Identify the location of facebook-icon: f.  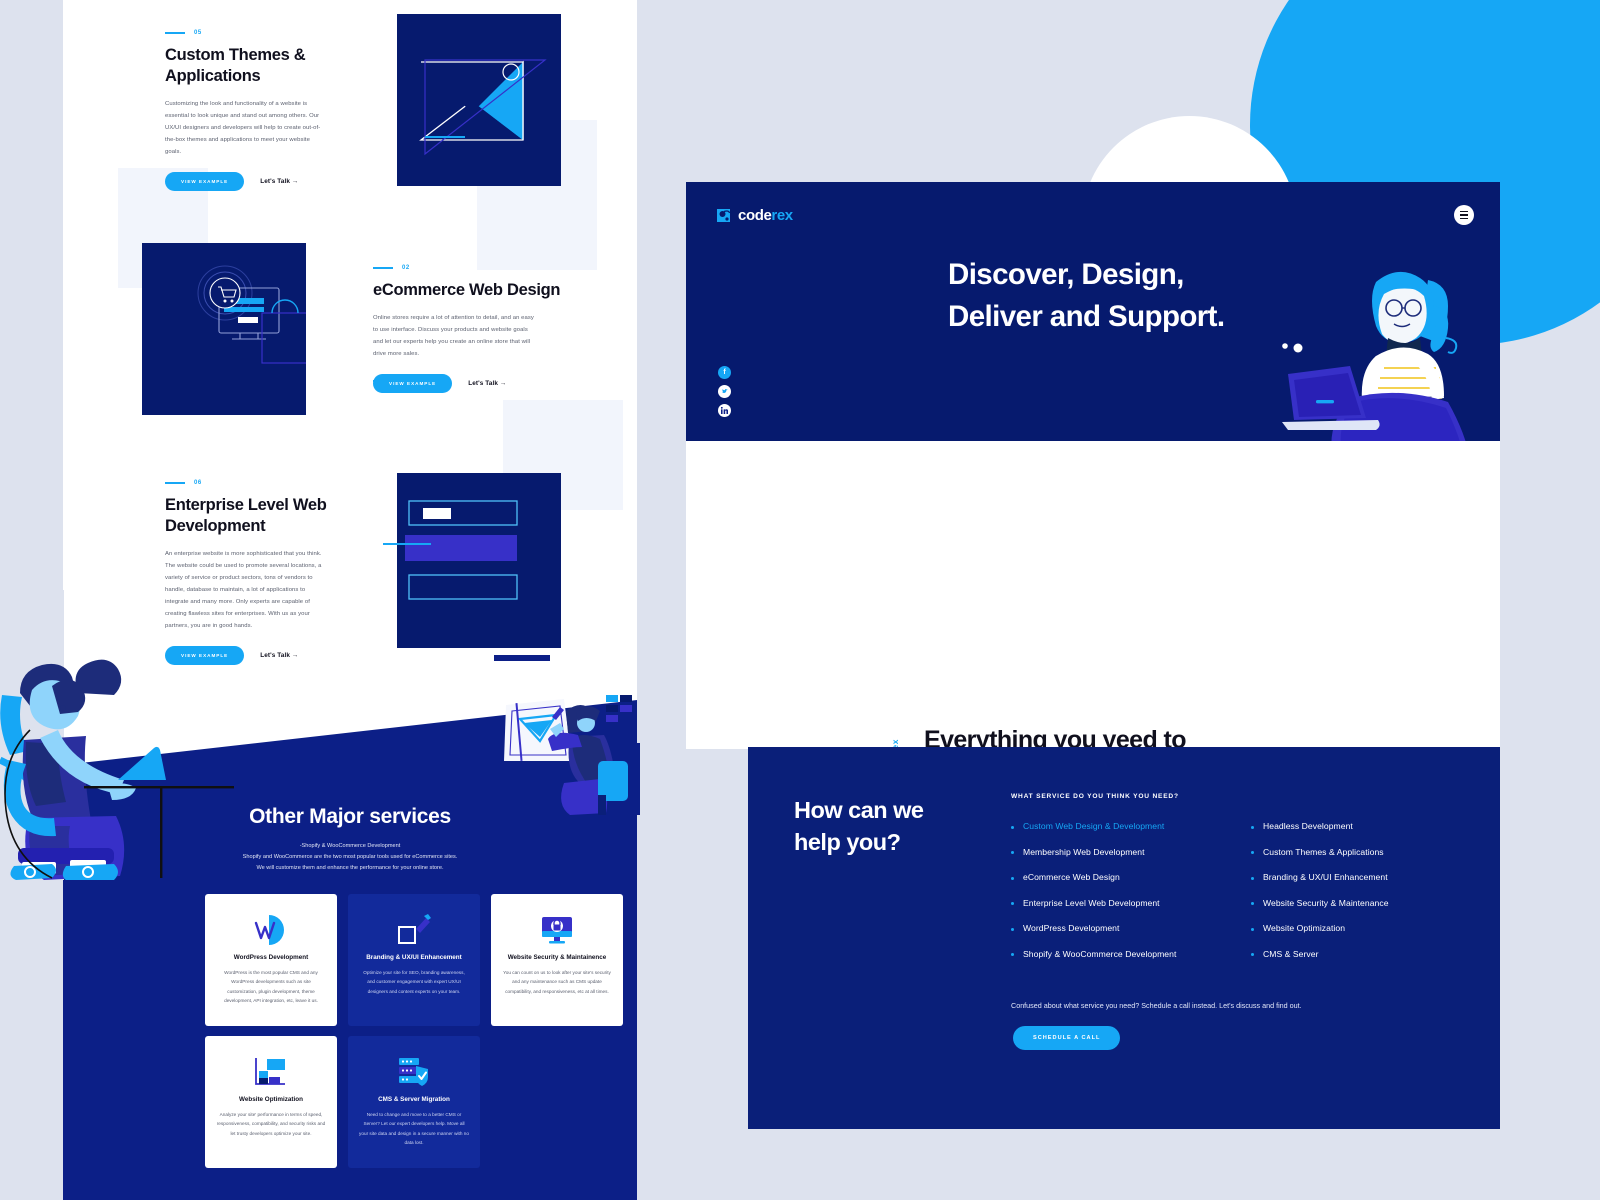
(724, 372).